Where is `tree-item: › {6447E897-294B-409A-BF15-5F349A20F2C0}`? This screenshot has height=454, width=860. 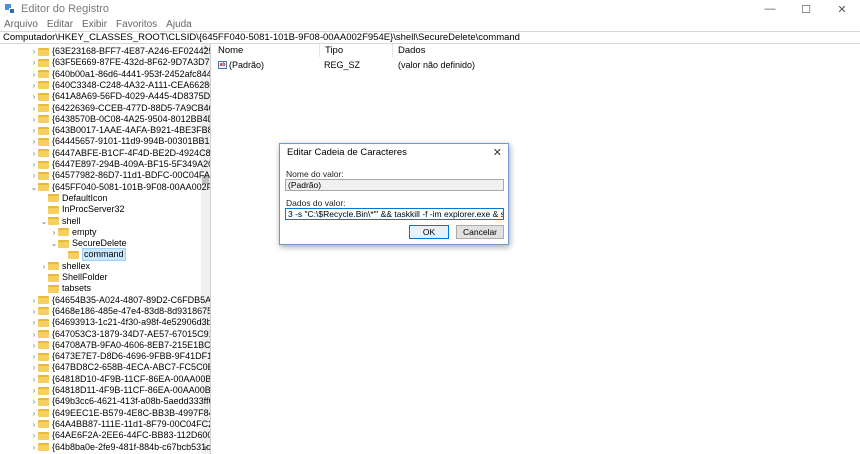 tree-item: › {6447E897-294B-409A-BF15-5F349A20F2C0} is located at coordinates (120, 164).